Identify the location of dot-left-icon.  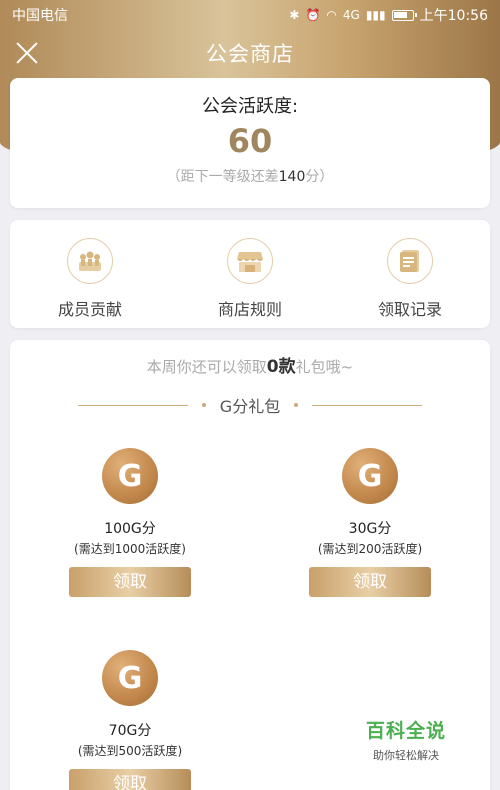
(203, 405).